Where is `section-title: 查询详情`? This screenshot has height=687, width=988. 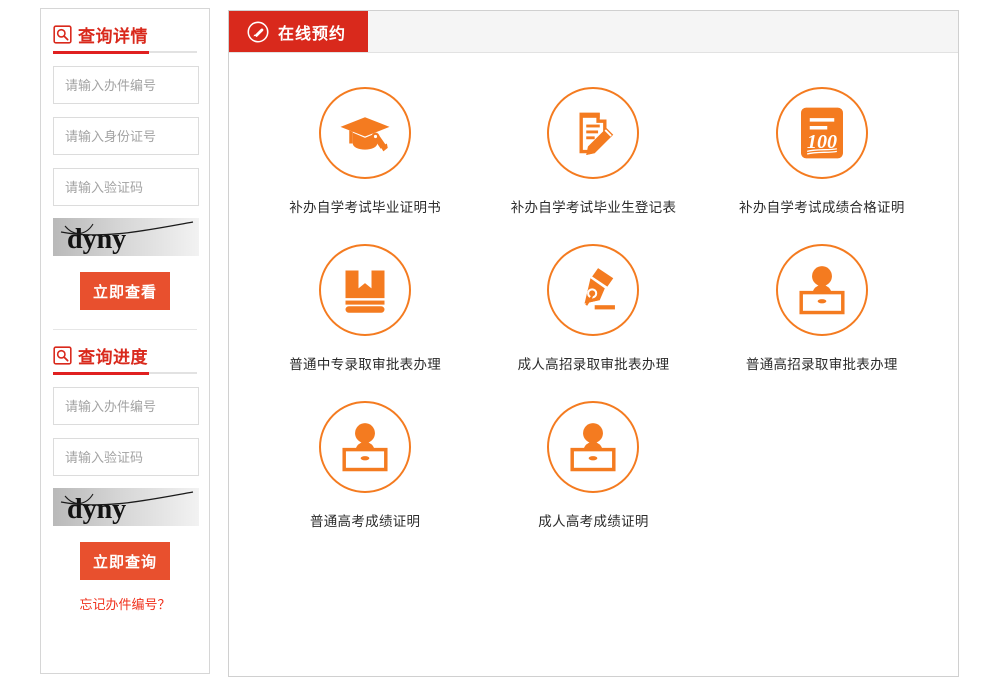
section-title: 查询详情 is located at coordinates (113, 36).